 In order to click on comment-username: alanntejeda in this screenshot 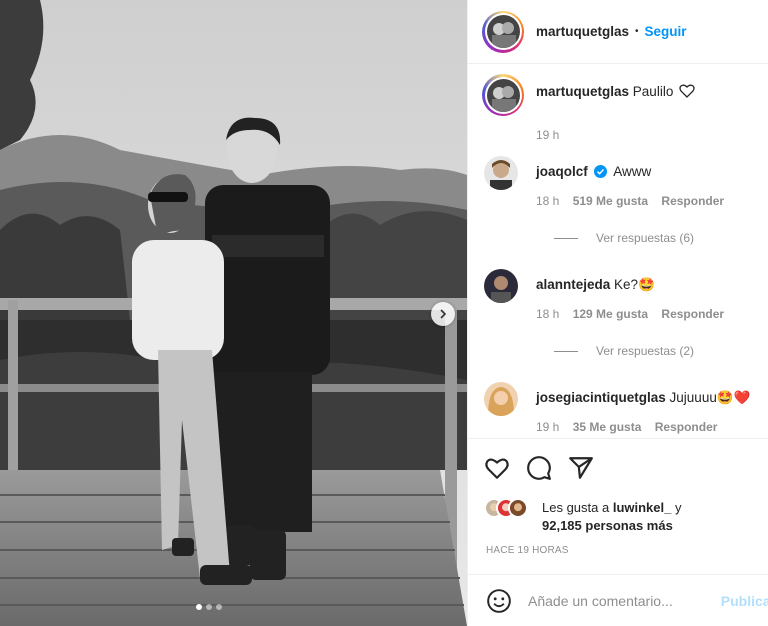, I will do `click(573, 284)`.